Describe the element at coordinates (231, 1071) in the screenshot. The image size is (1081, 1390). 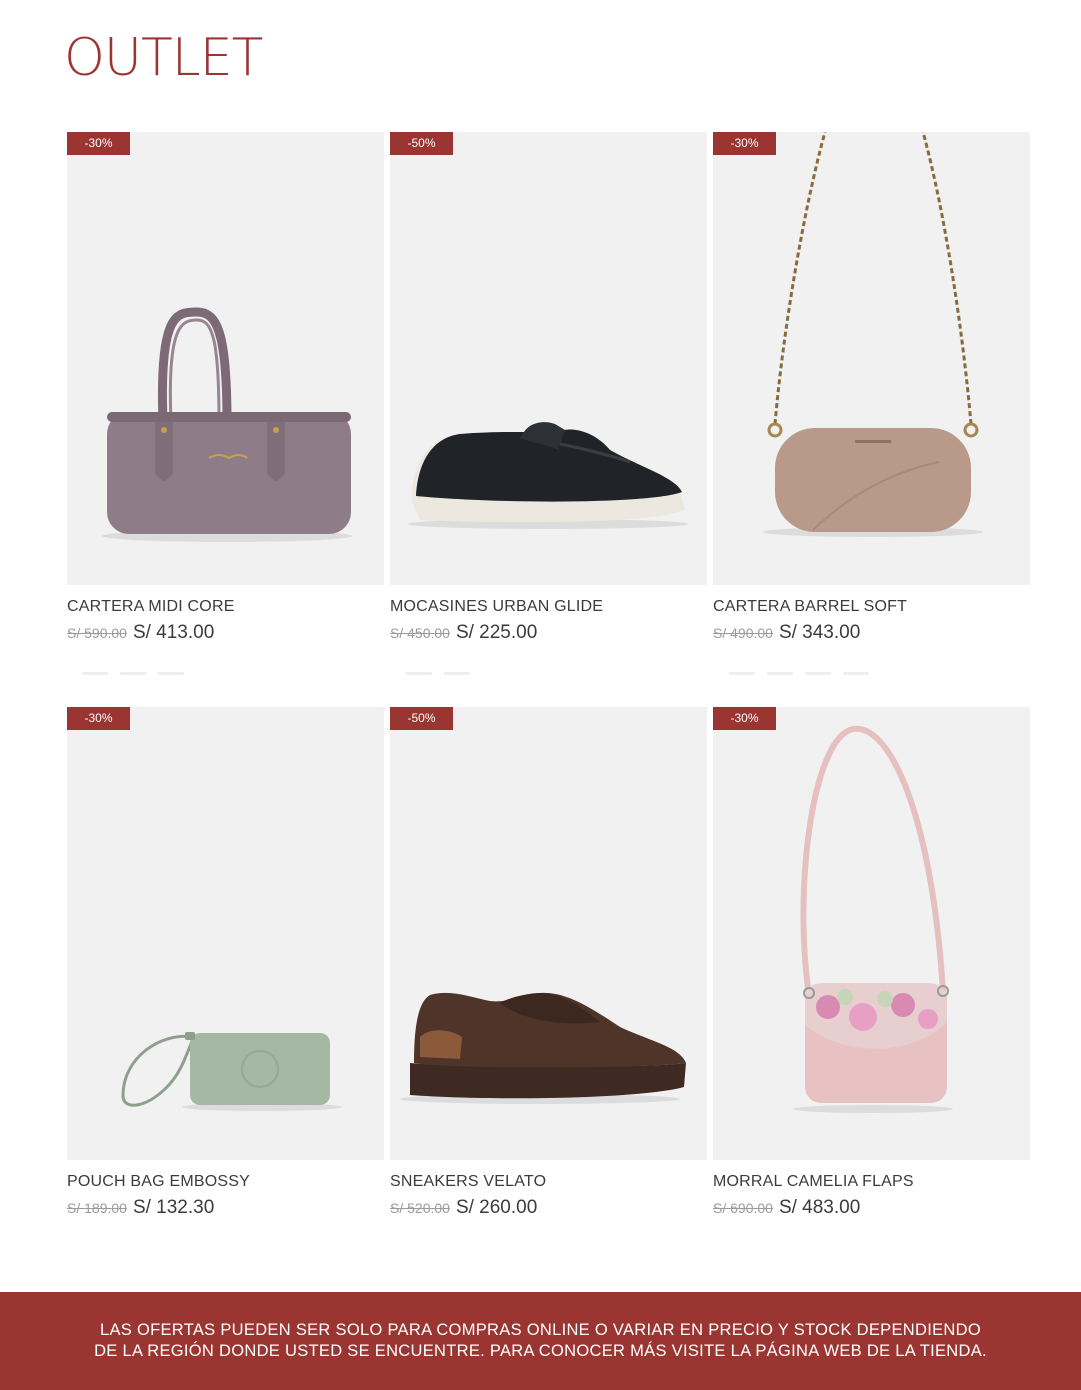
I see `green-wristlet-image` at that location.